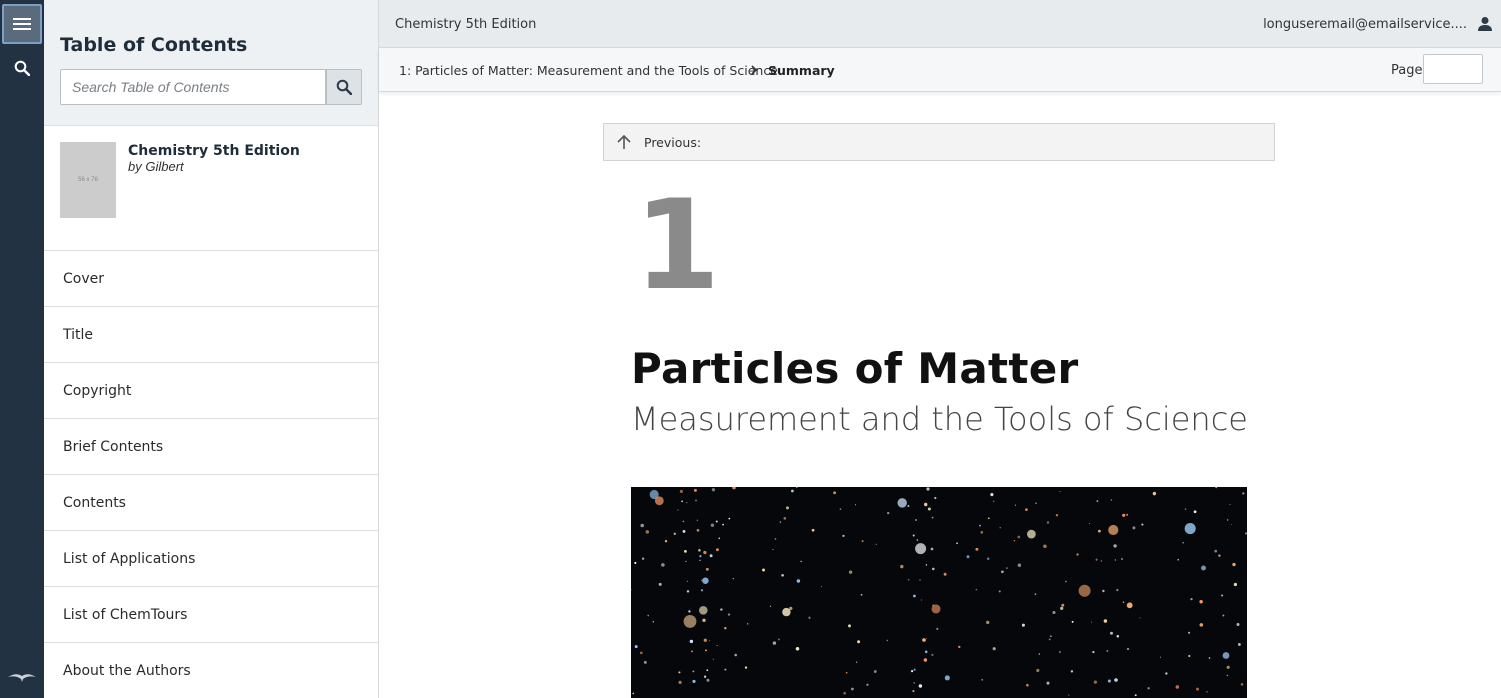 The height and width of the screenshot is (698, 1501). I want to click on toc-item-contents: Contents, so click(211, 502).